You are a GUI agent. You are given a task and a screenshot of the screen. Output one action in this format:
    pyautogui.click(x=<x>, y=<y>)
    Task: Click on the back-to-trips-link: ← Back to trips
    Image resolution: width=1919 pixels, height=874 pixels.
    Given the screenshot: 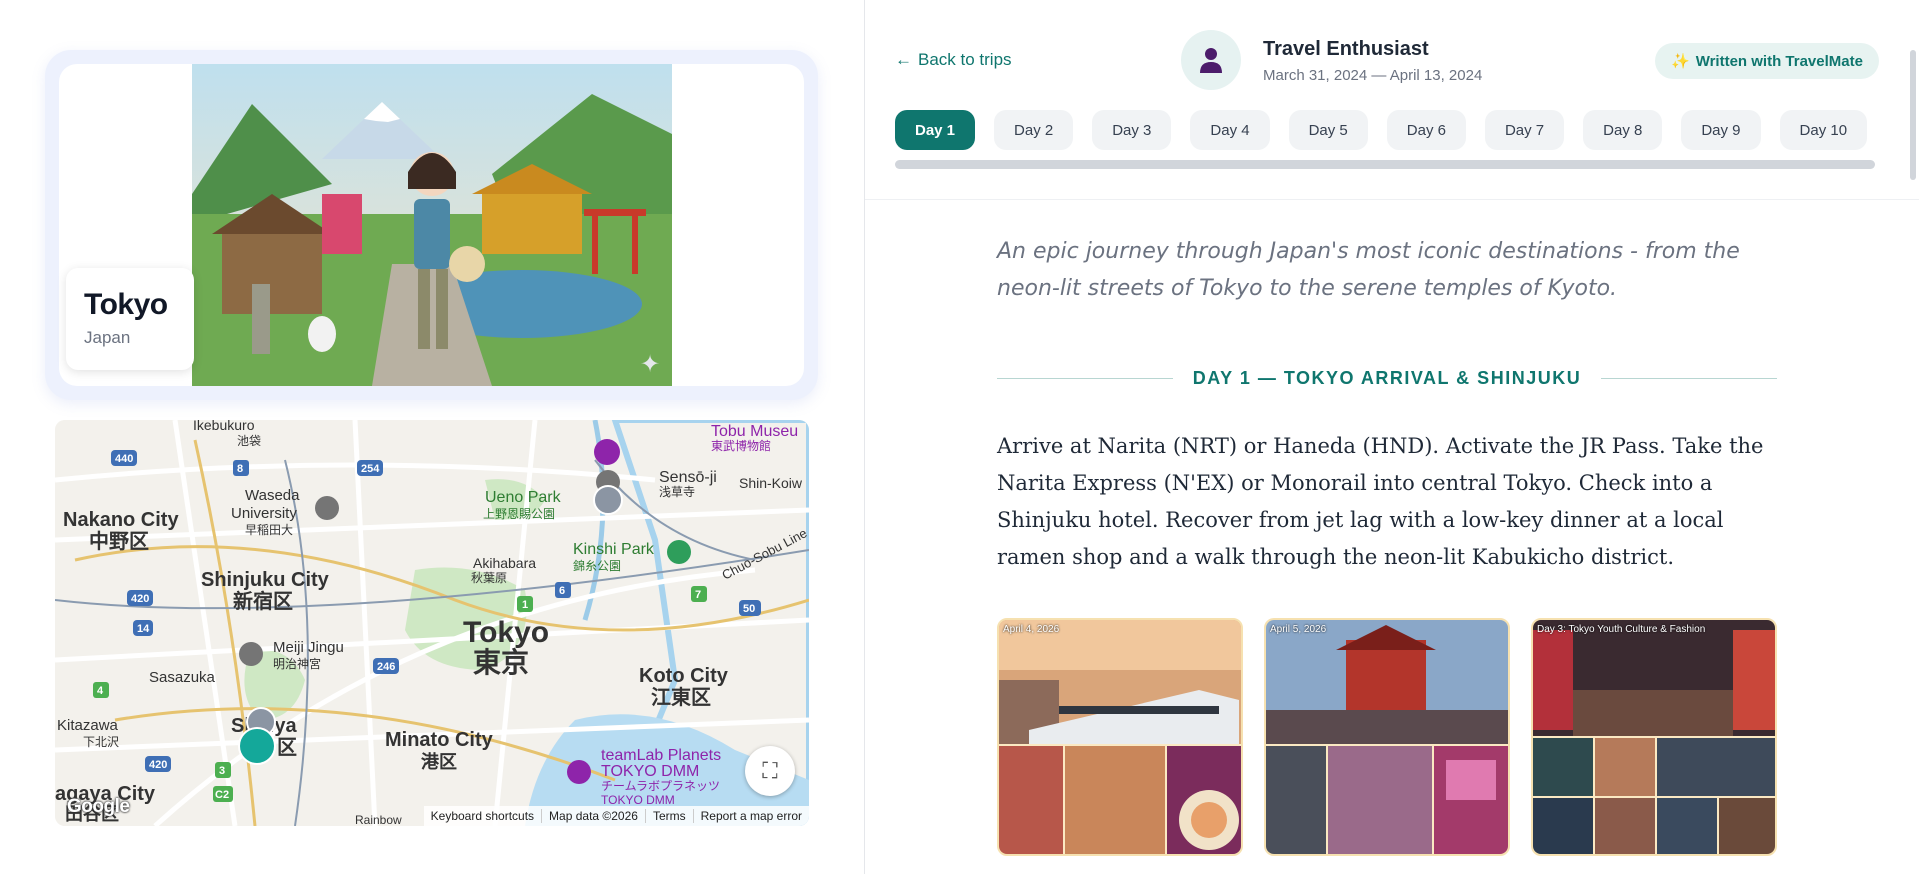 What is the action you would take?
    pyautogui.click(x=953, y=60)
    